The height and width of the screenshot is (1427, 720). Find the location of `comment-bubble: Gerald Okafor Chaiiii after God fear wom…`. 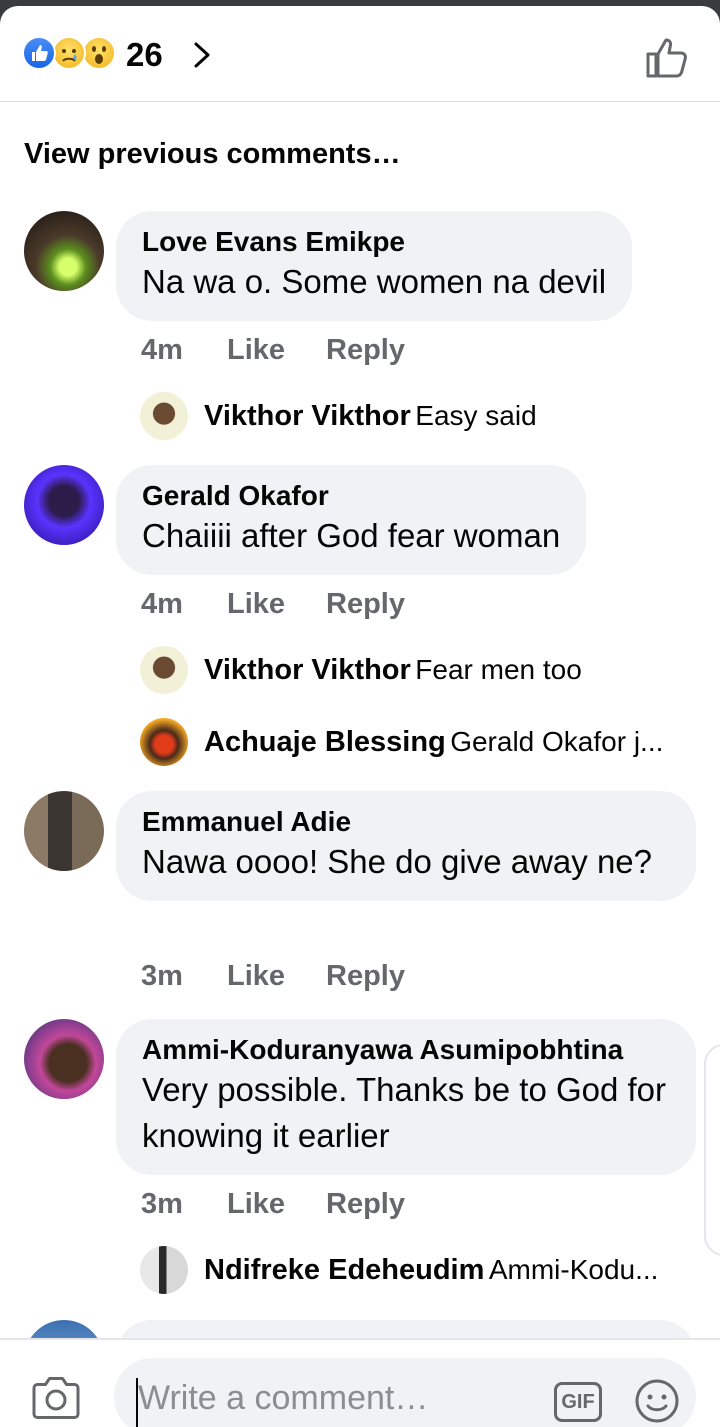

comment-bubble: Gerald Okafor Chaiiii after God fear wom… is located at coordinates (351, 520).